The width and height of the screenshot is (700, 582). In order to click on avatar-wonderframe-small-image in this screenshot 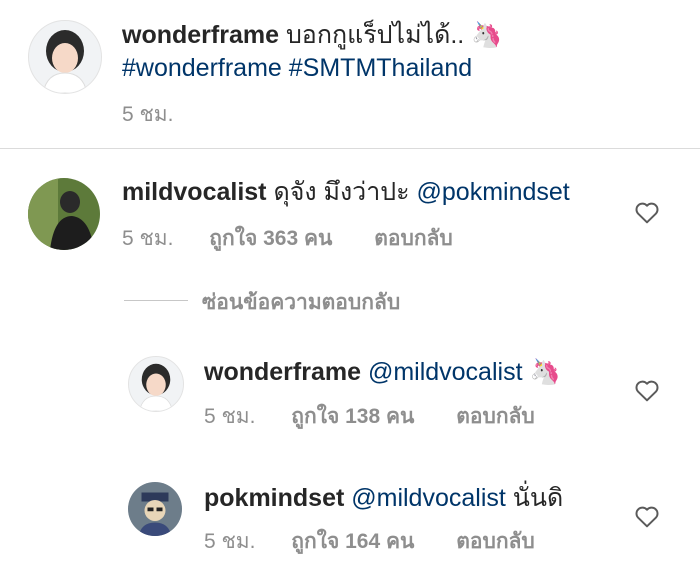, I will do `click(156, 384)`.